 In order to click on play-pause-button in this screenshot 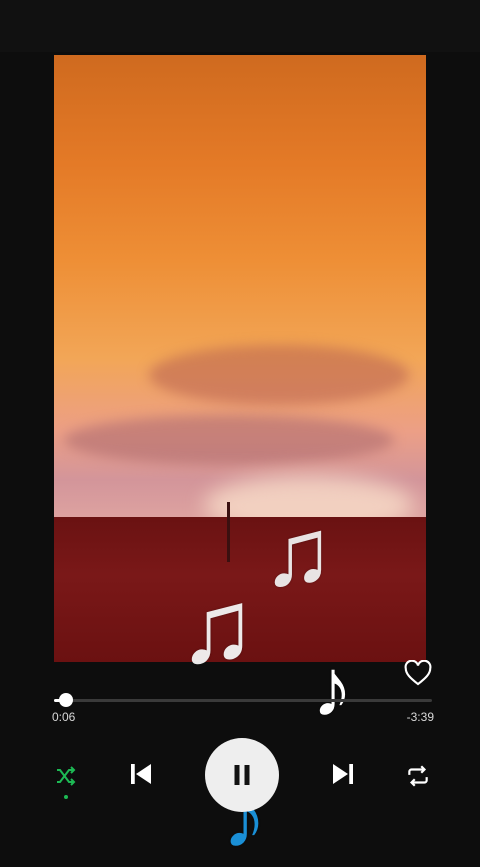, I will do `click(242, 775)`.